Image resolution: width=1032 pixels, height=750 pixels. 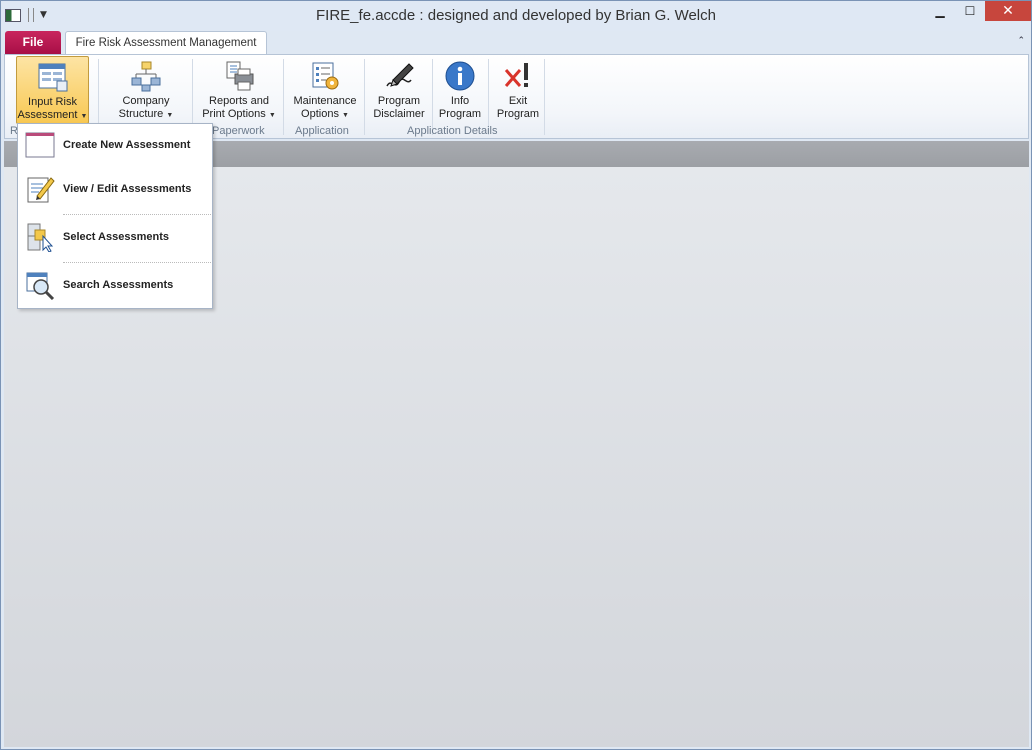 I want to click on company-structure-button: Company Structure ▼, so click(x=146, y=90).